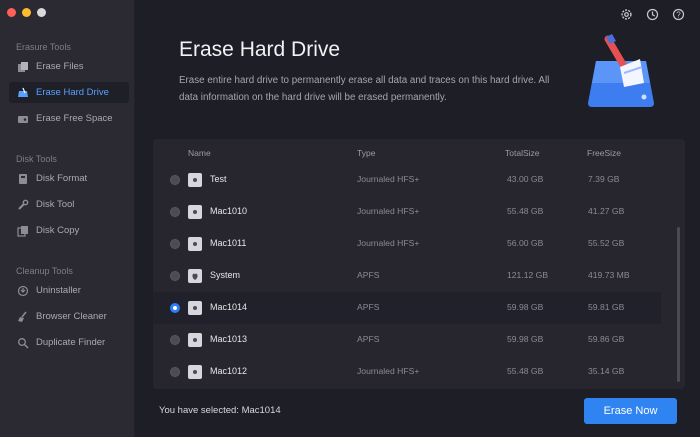 Image resolution: width=700 pixels, height=437 pixels. Describe the element at coordinates (11, 12) in the screenshot. I see `close-window-button` at that location.